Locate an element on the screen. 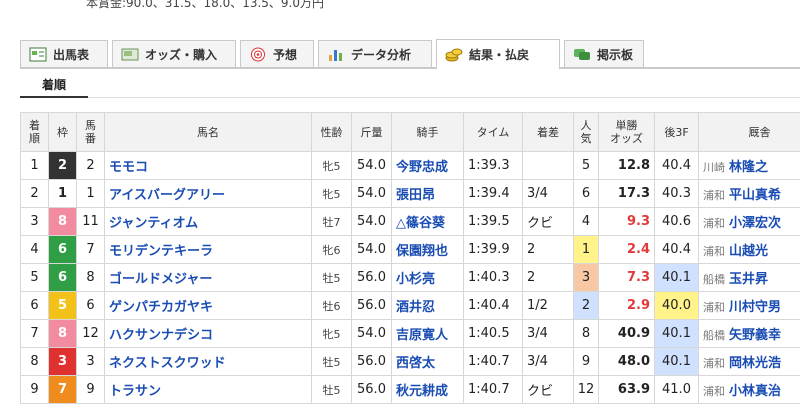 This screenshot has width=800, height=419. jockey-link: 今野忠成 is located at coordinates (422, 167).